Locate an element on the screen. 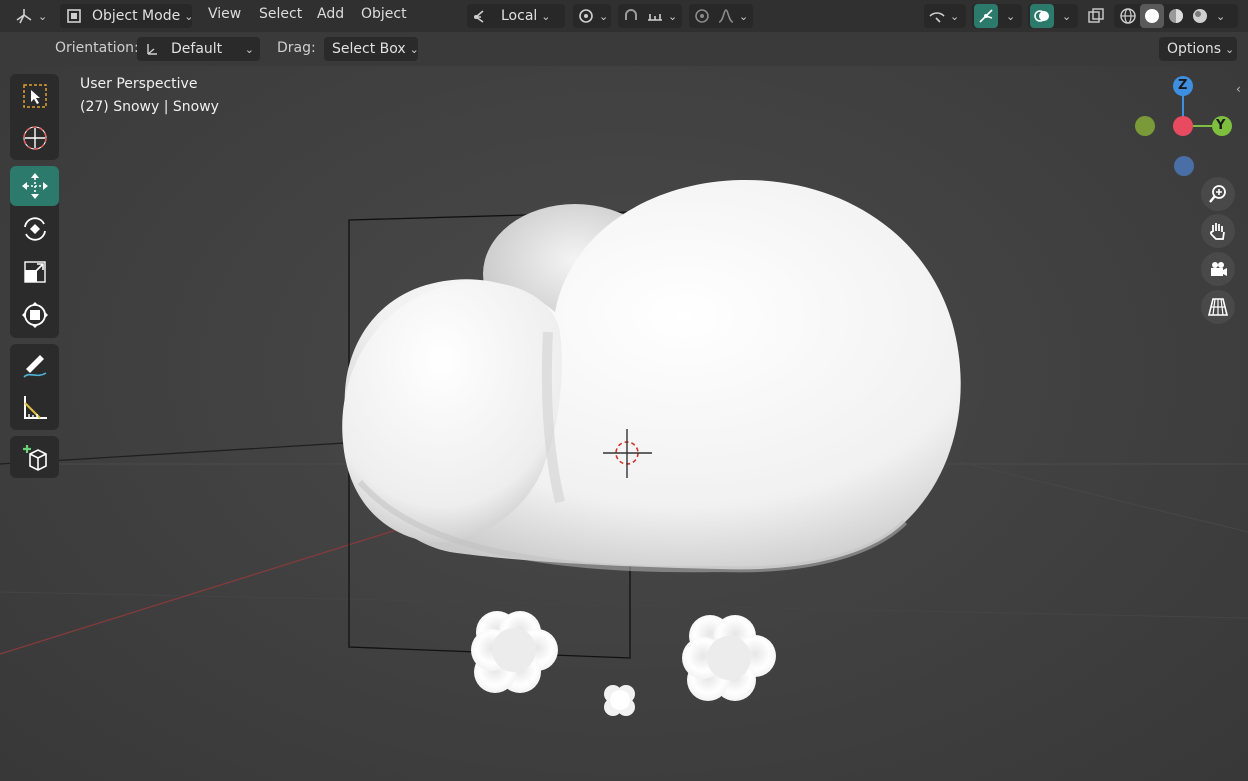 The width and height of the screenshot is (1248, 781). options-label: Options is located at coordinates (1194, 49).